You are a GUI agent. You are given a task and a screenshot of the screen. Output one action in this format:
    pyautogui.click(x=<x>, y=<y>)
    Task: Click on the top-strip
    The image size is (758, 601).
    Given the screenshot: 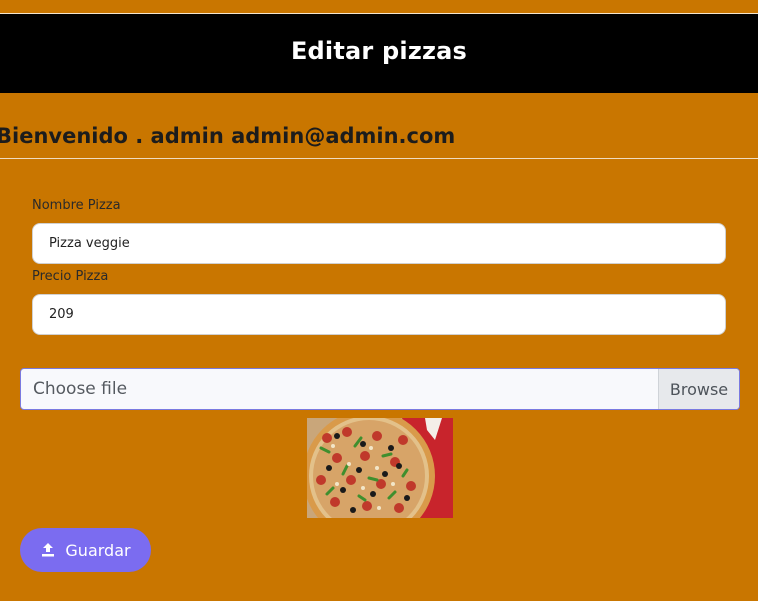 What is the action you would take?
    pyautogui.click(x=379, y=7)
    